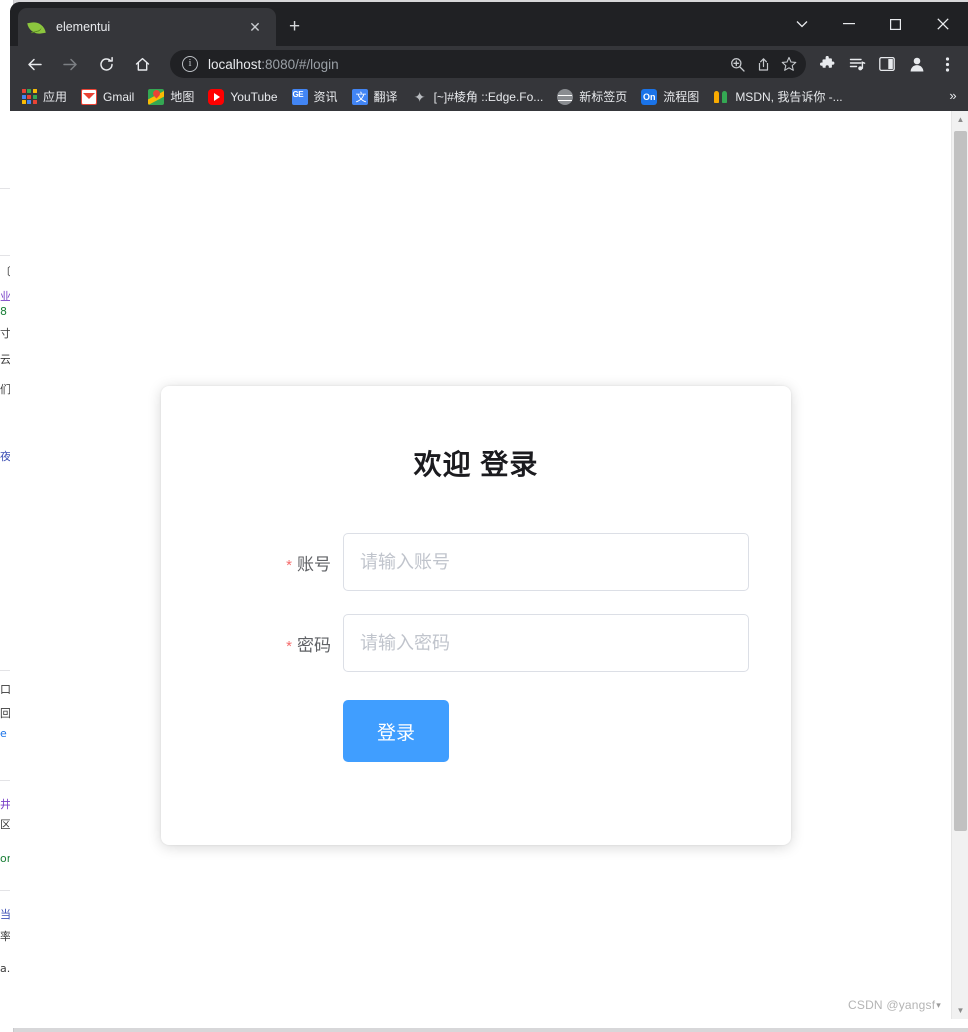 This screenshot has width=968, height=1032. I want to click on tab-close-icon: ✕, so click(255, 27).